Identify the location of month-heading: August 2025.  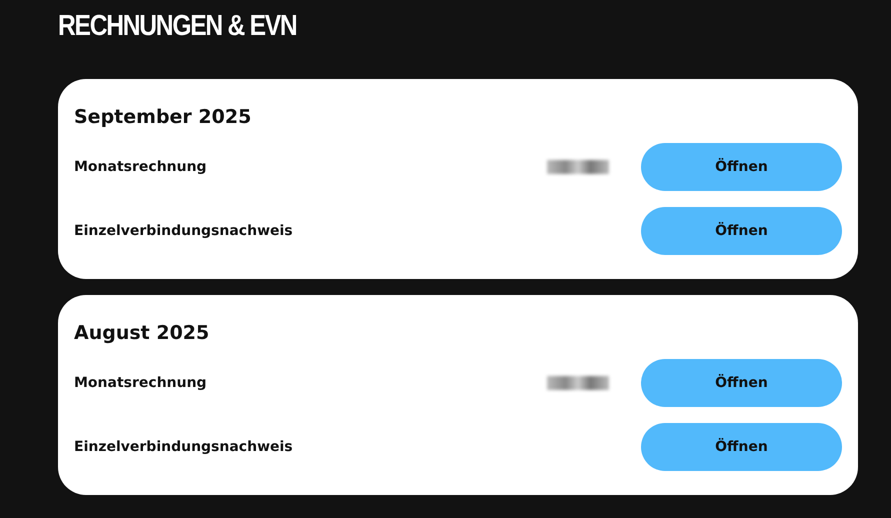
(142, 333).